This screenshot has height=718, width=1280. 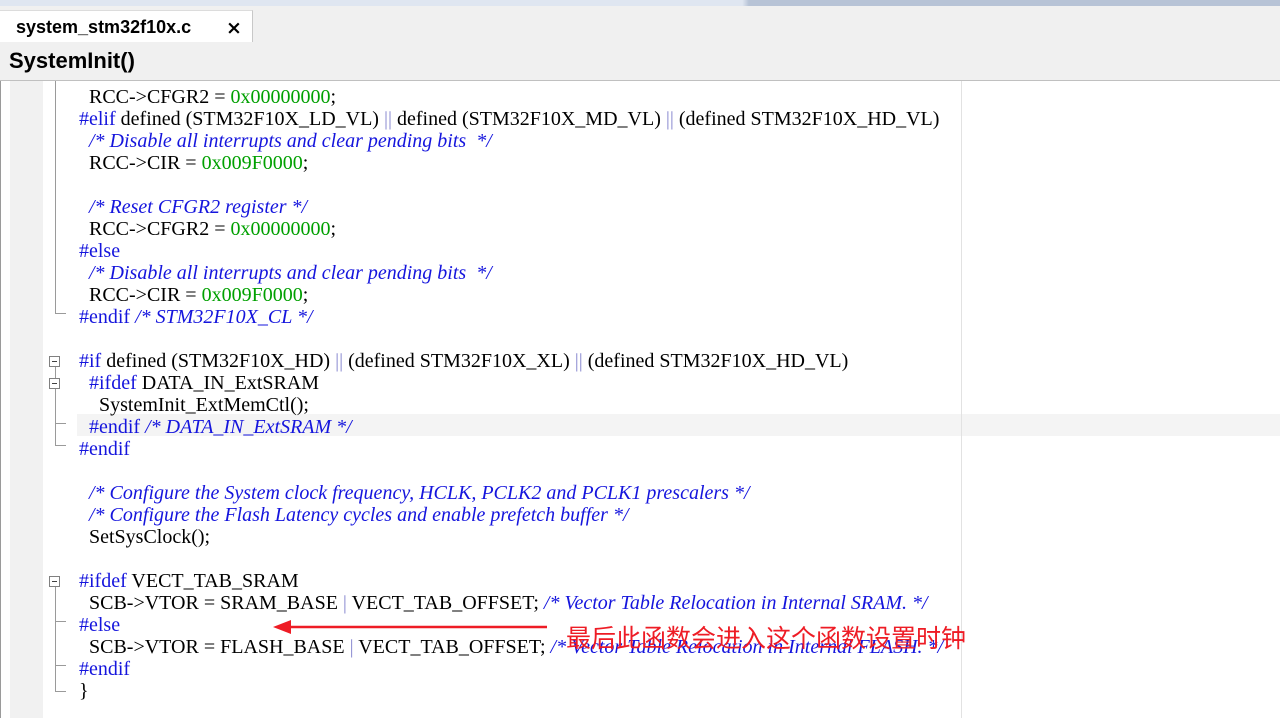 I want to click on code-token: SystemInit_ExtMemCtl();, so click(x=194, y=405).